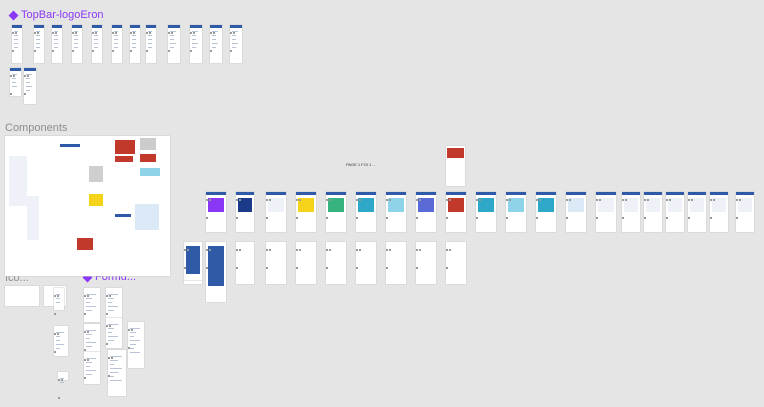  I want to click on topbar-component-label: TopBar-logoEron, so click(56, 15).